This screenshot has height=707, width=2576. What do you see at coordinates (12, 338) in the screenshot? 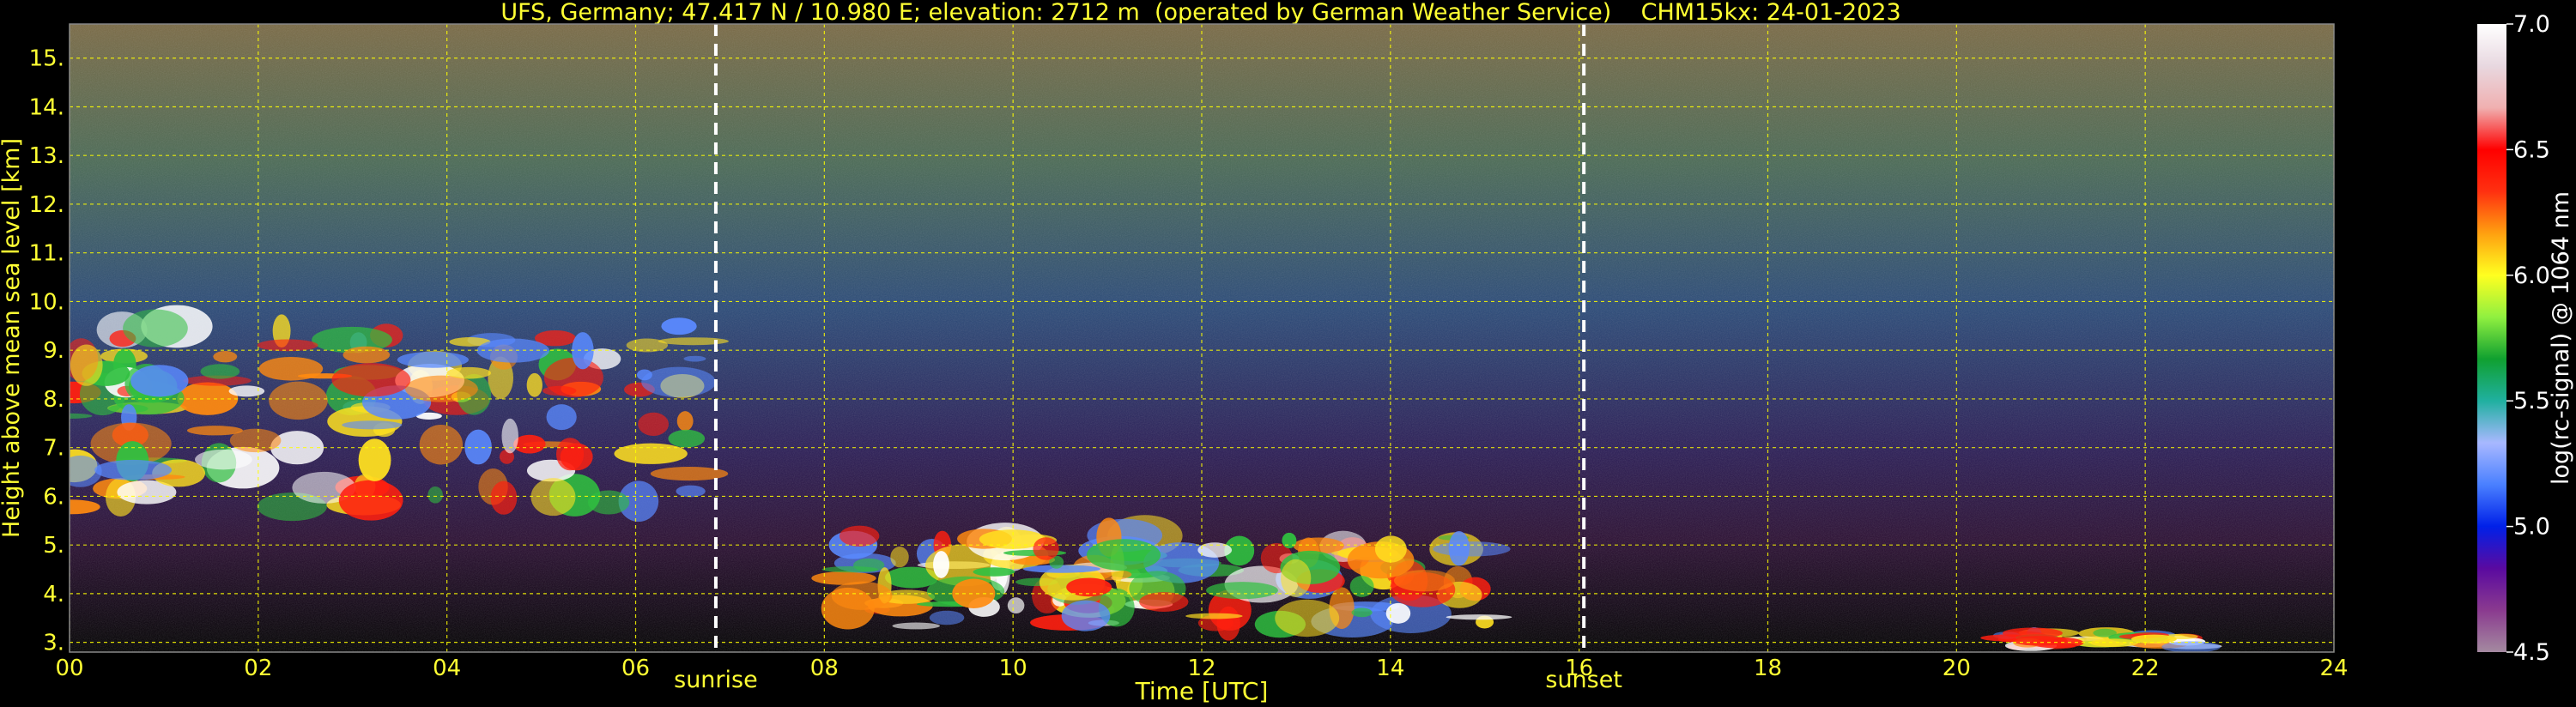
I see `y-axis-label: Height above mean sea level [km]` at bounding box center [12, 338].